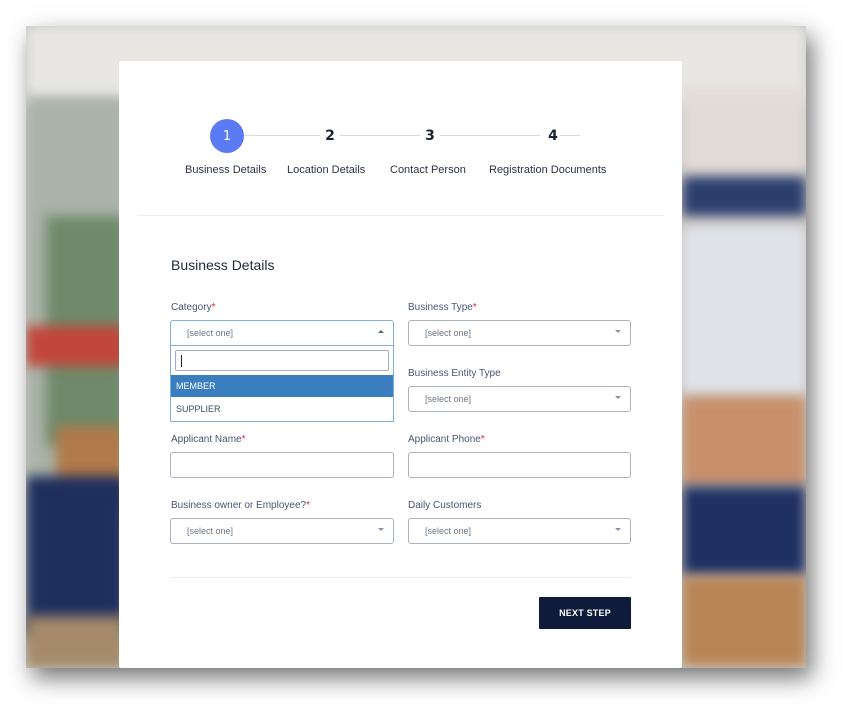 Image resolution: width=858 pixels, height=722 pixels. Describe the element at coordinates (446, 439) in the screenshot. I see `applicant-phone-label: Applicant Phone*` at that location.